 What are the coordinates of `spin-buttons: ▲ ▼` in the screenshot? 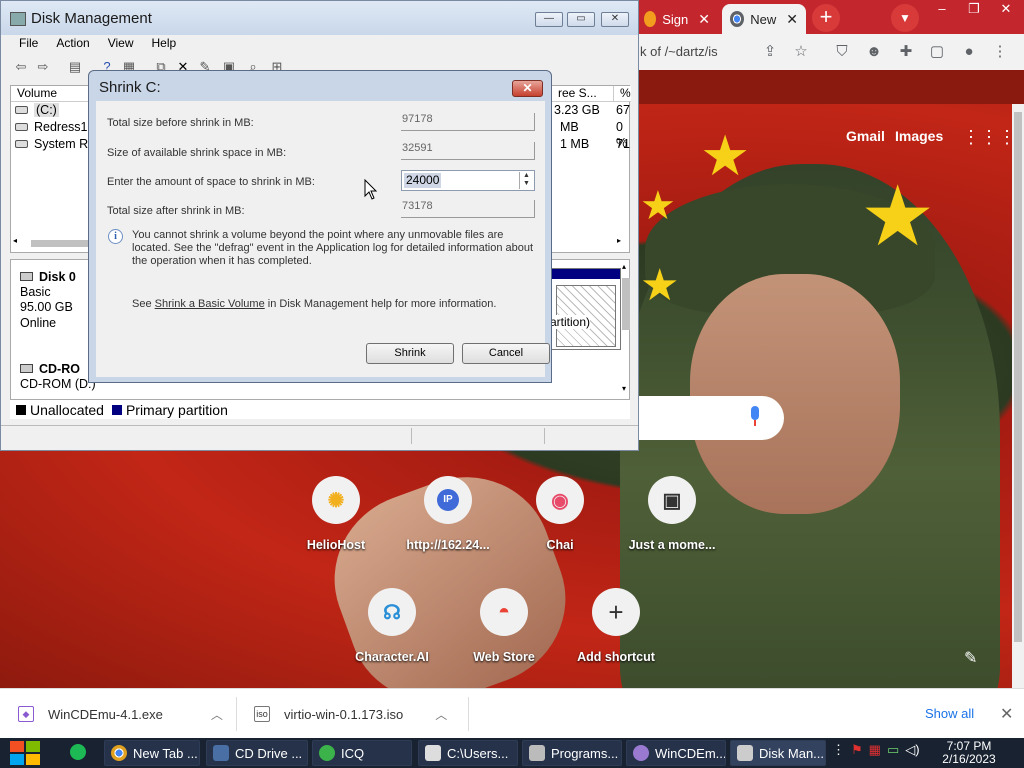 It's located at (526, 180).